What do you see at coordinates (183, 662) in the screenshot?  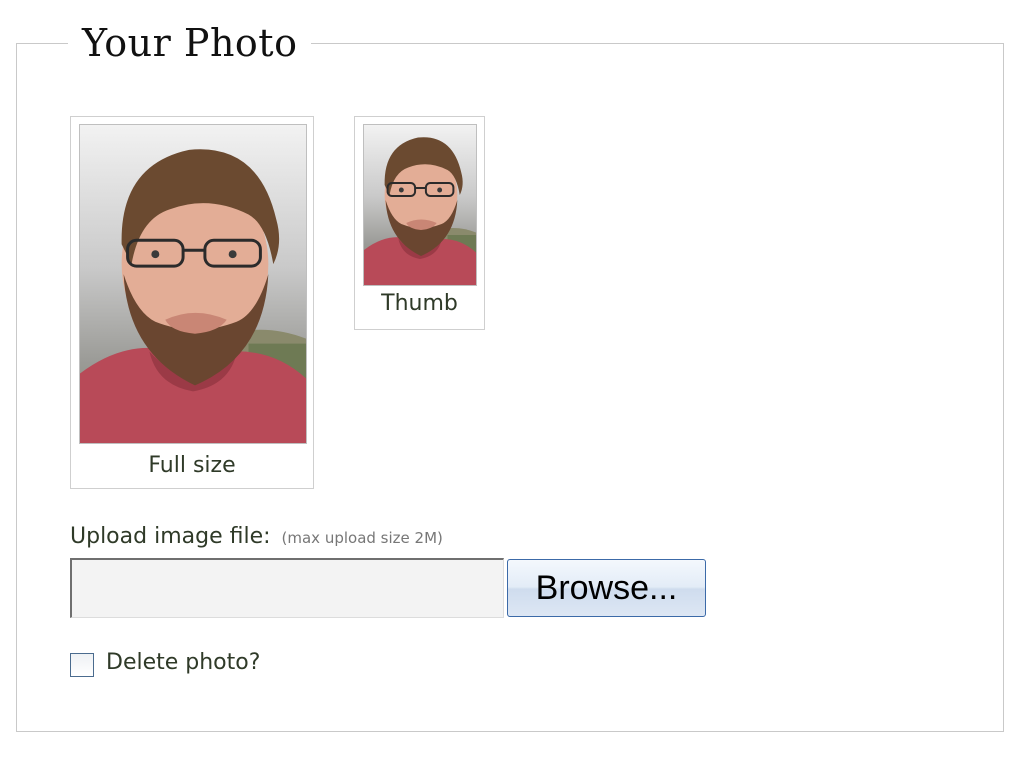 I see `delete-photo-label: Delete photo?` at bounding box center [183, 662].